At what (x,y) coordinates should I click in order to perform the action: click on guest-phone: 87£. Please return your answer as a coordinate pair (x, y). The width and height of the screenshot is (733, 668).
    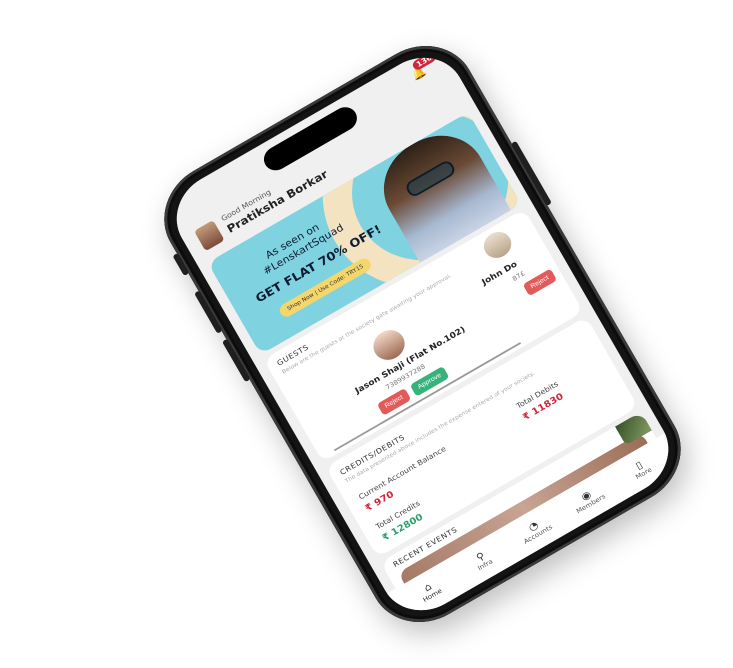
    Looking at the image, I should click on (519, 276).